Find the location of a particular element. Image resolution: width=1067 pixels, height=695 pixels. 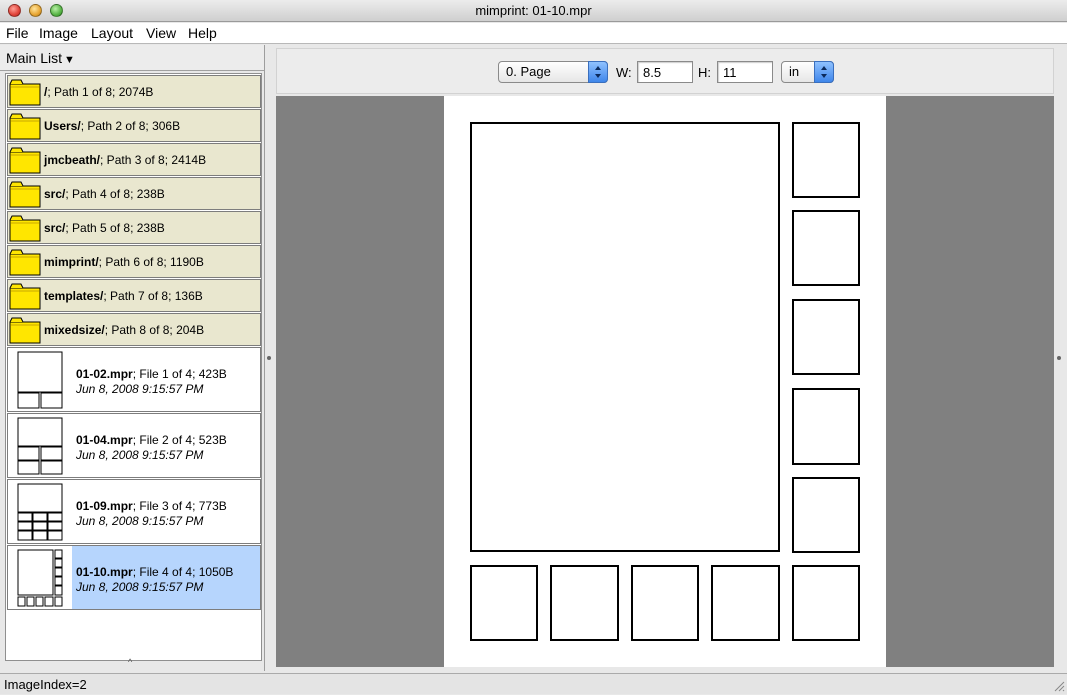

directory-row: src/; Path 5 of 8; 238B is located at coordinates (134, 227).